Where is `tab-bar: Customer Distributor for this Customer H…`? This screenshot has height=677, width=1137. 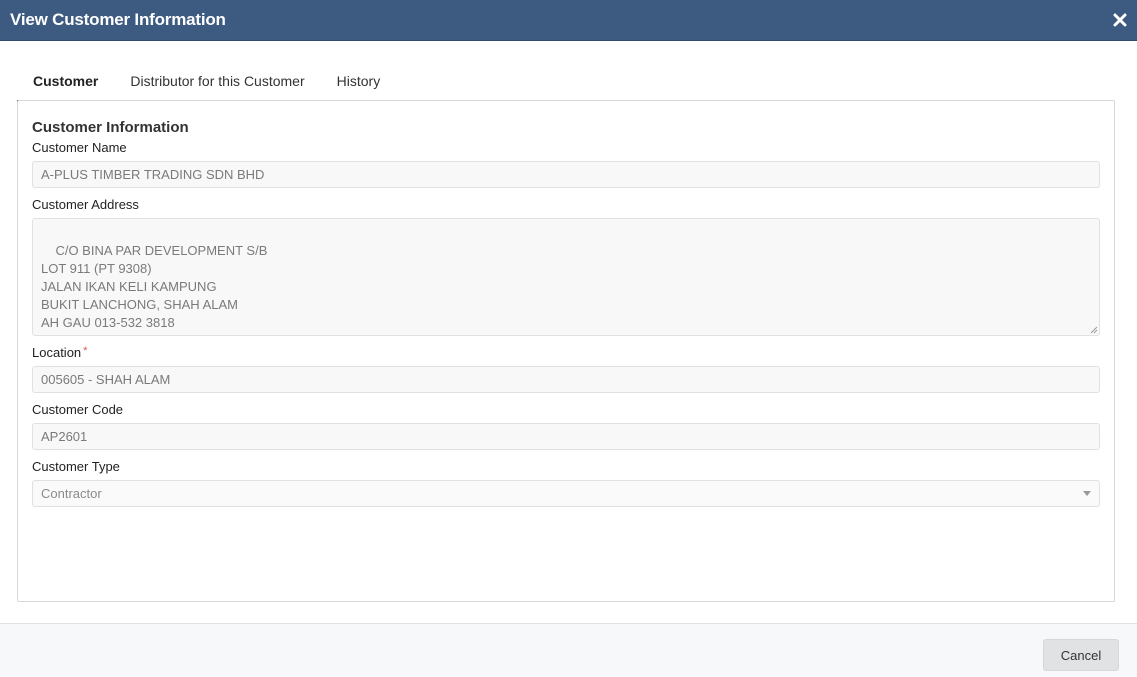
tab-bar: Customer Distributor for this Customer H… is located at coordinates (206, 82).